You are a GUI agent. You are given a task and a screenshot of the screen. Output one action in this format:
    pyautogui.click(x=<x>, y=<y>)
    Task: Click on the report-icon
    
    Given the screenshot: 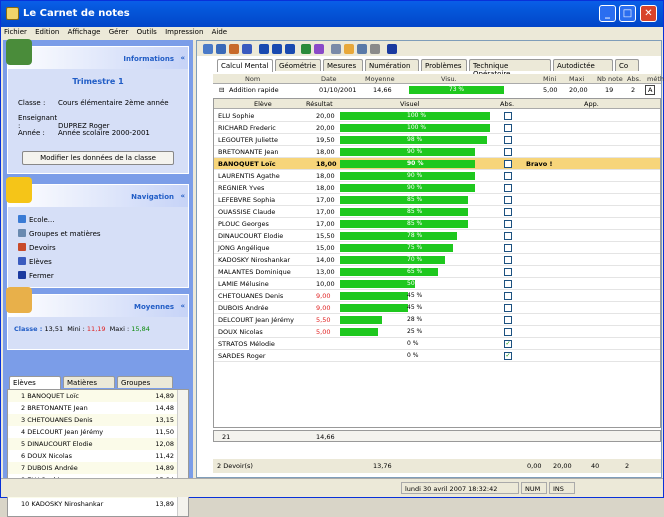 What is the action you would take?
    pyautogui.click(x=319, y=49)
    